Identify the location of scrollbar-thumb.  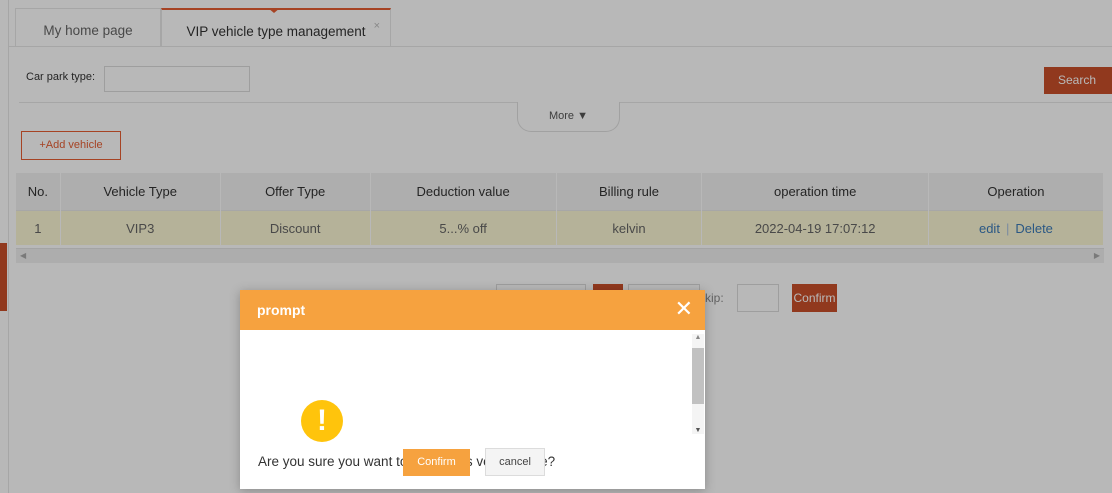
(698, 376).